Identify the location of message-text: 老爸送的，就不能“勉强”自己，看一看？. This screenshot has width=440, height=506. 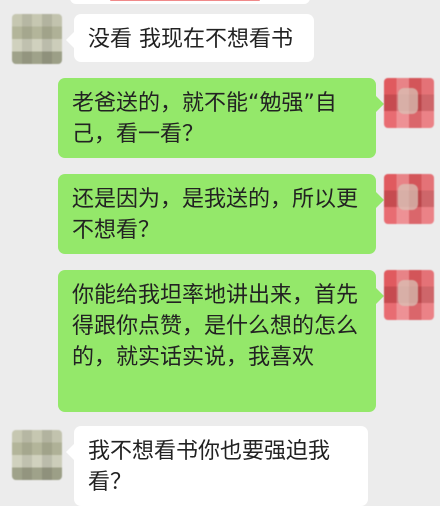
(204, 119).